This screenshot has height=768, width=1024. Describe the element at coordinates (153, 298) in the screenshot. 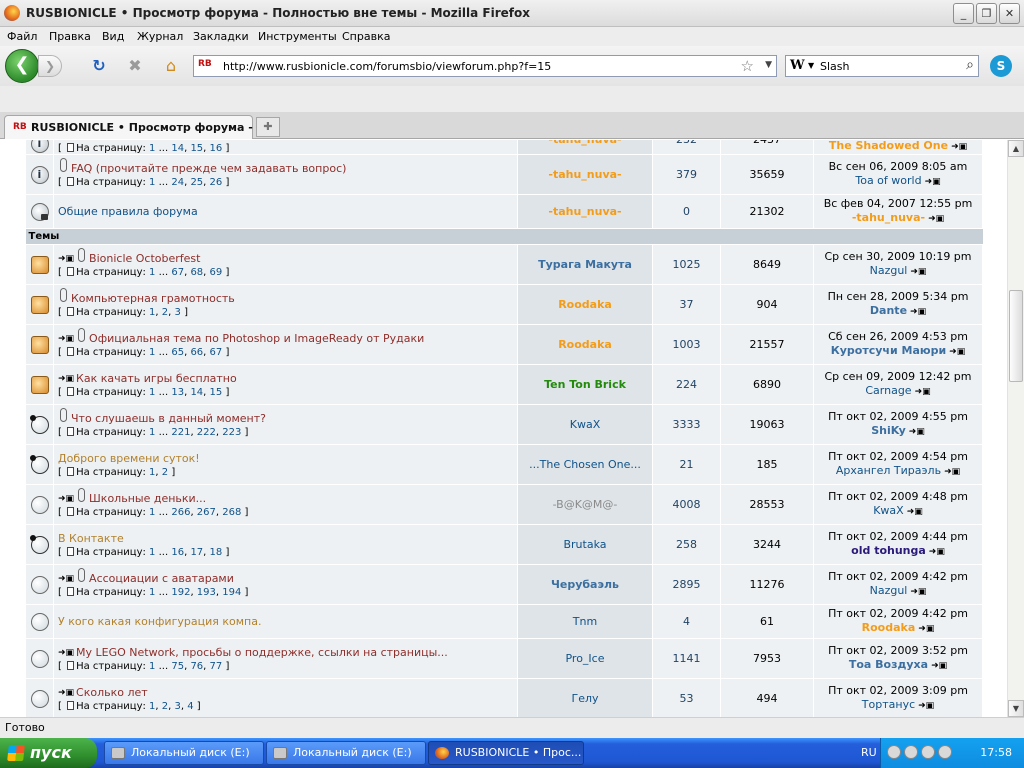

I see `topic-title-link: Компьютерная грамотность` at that location.